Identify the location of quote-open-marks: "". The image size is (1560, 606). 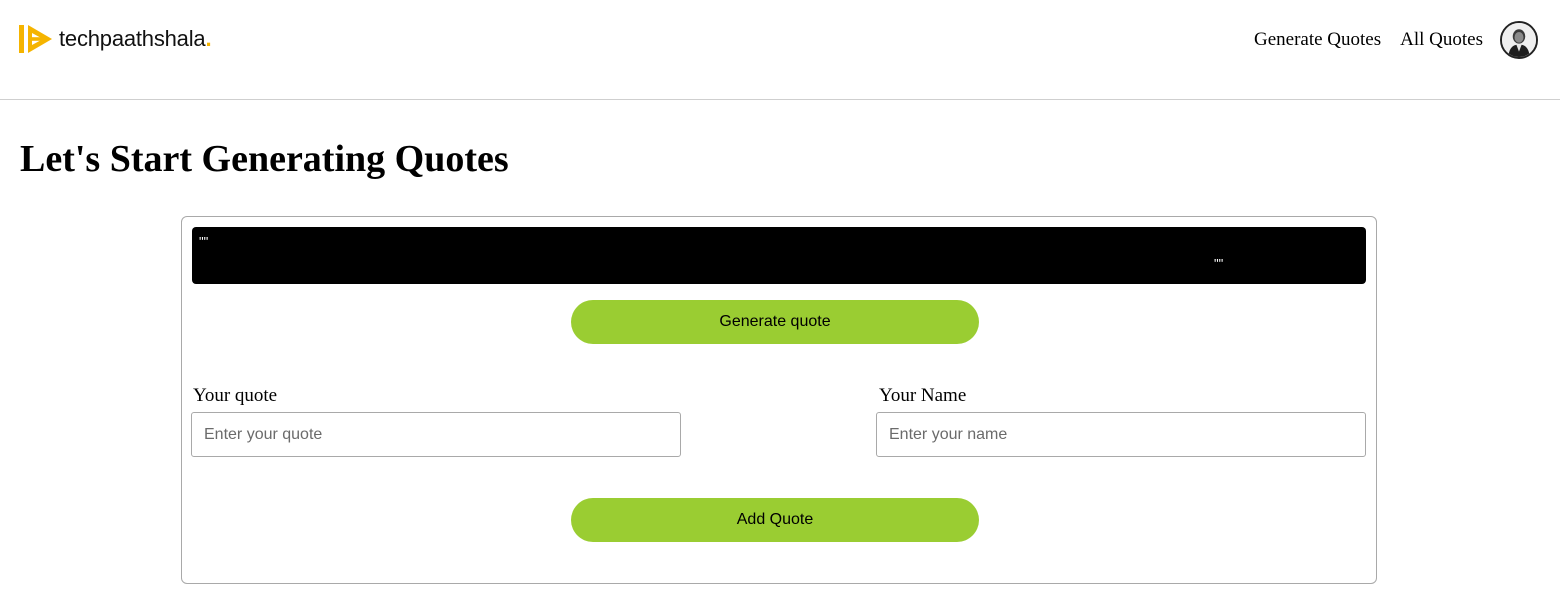
(204, 241).